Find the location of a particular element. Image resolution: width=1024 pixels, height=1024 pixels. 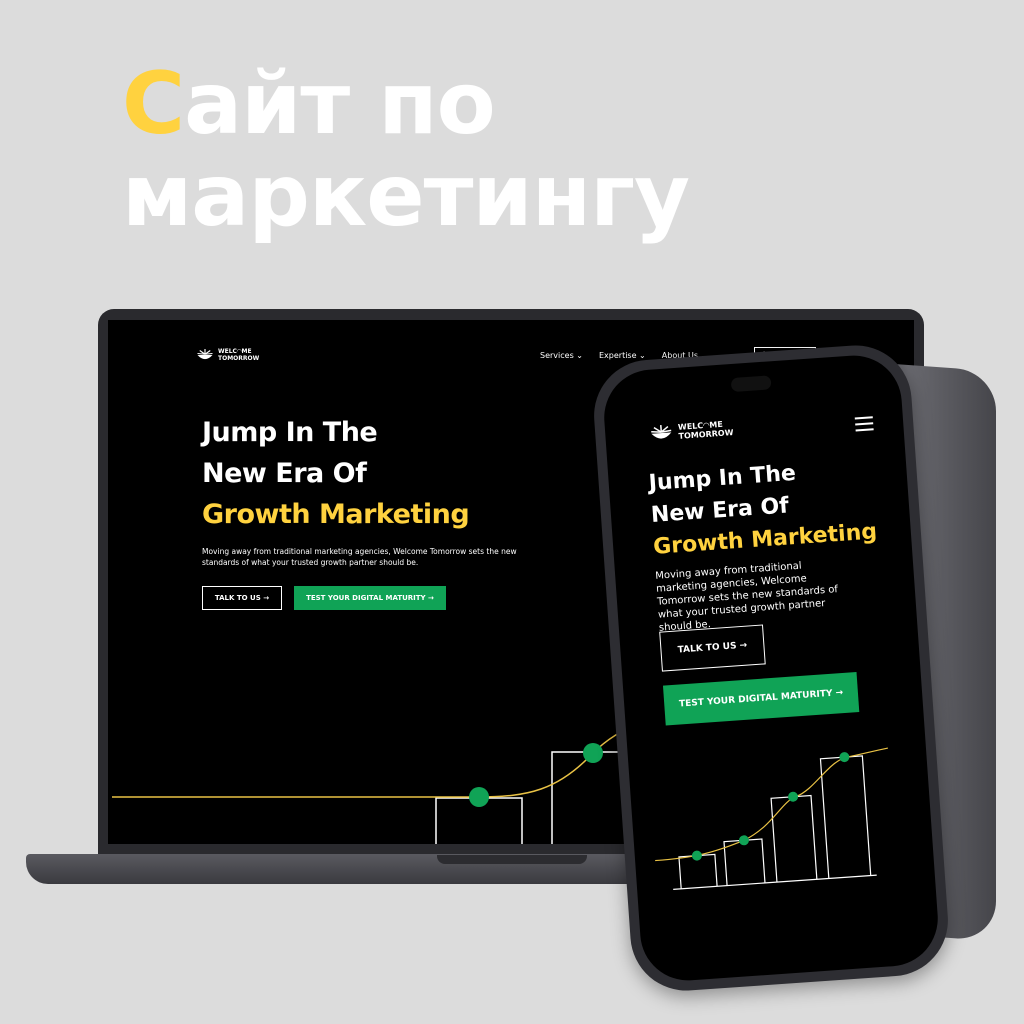

desktop-hero-title: Jump In The New Era Of Growth Marketing is located at coordinates (336, 473).